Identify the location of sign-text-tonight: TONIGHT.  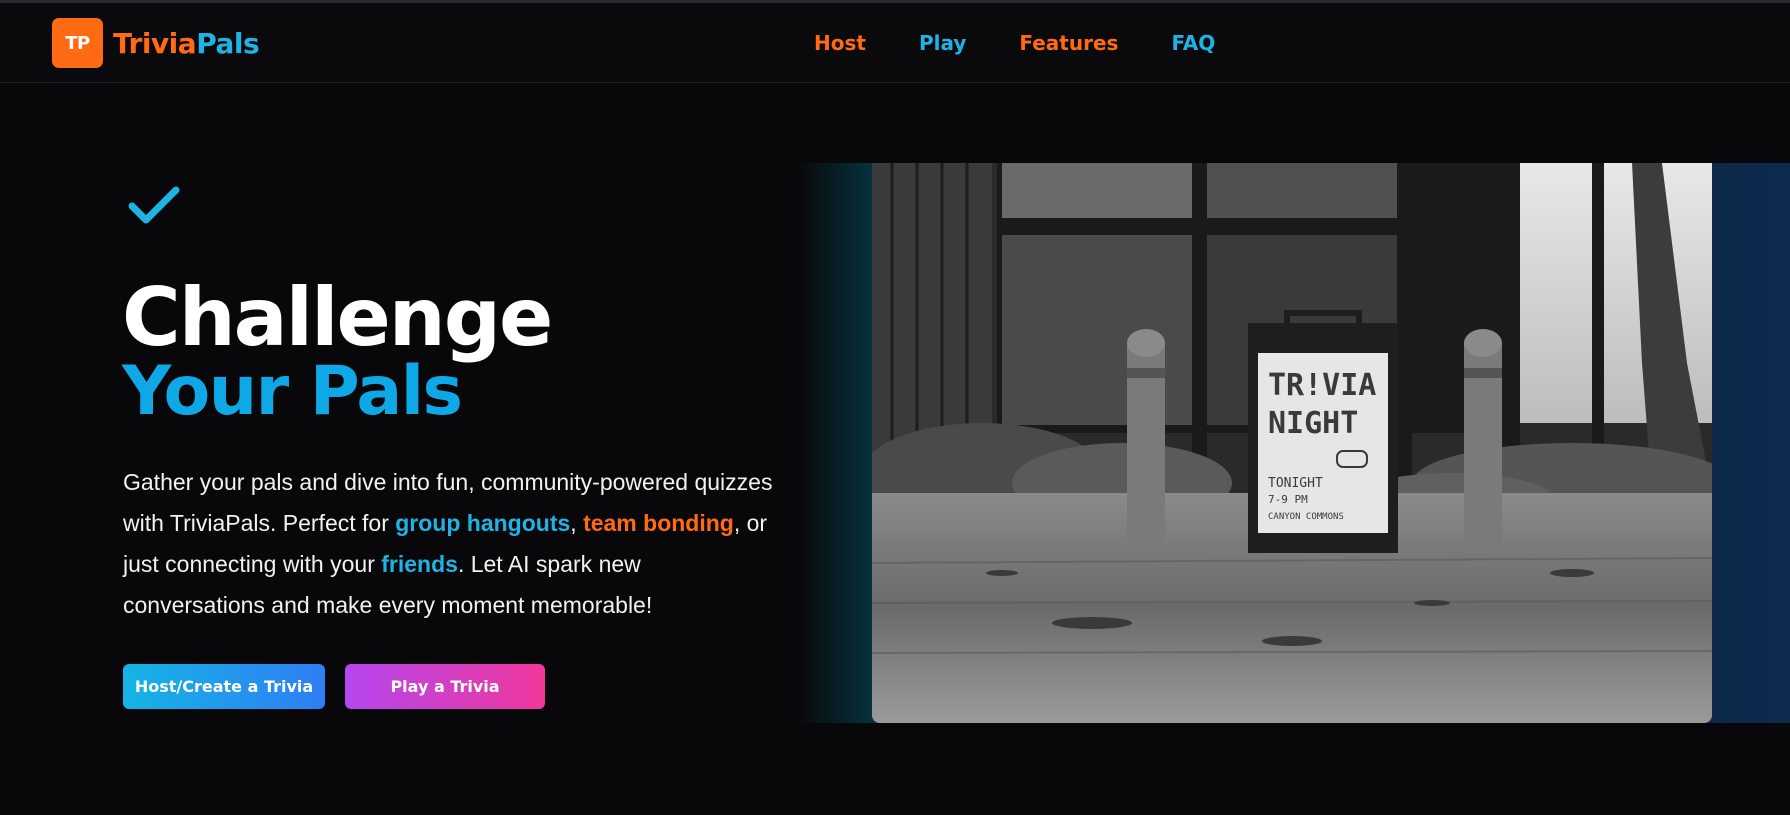
(1295, 483).